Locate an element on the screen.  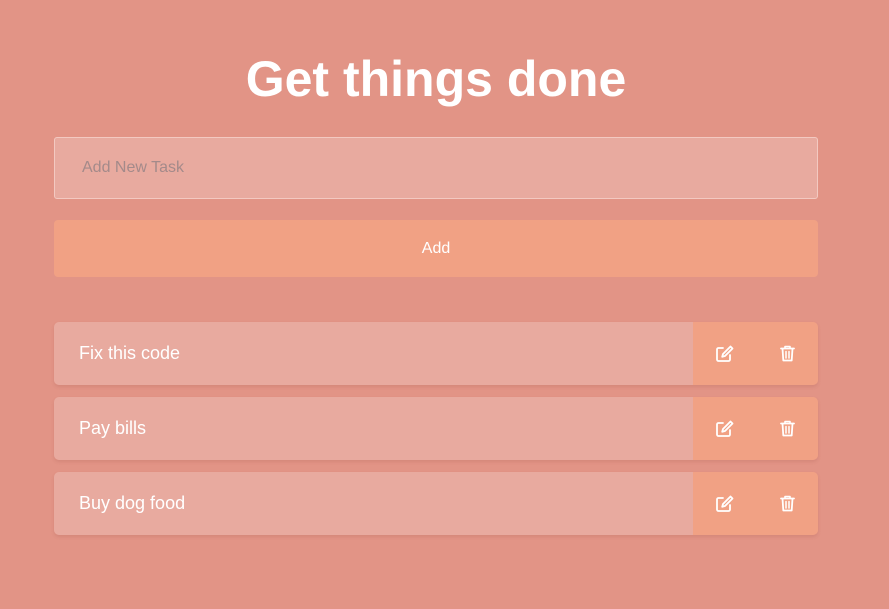
task-text: Fix this code is located at coordinates (130, 353).